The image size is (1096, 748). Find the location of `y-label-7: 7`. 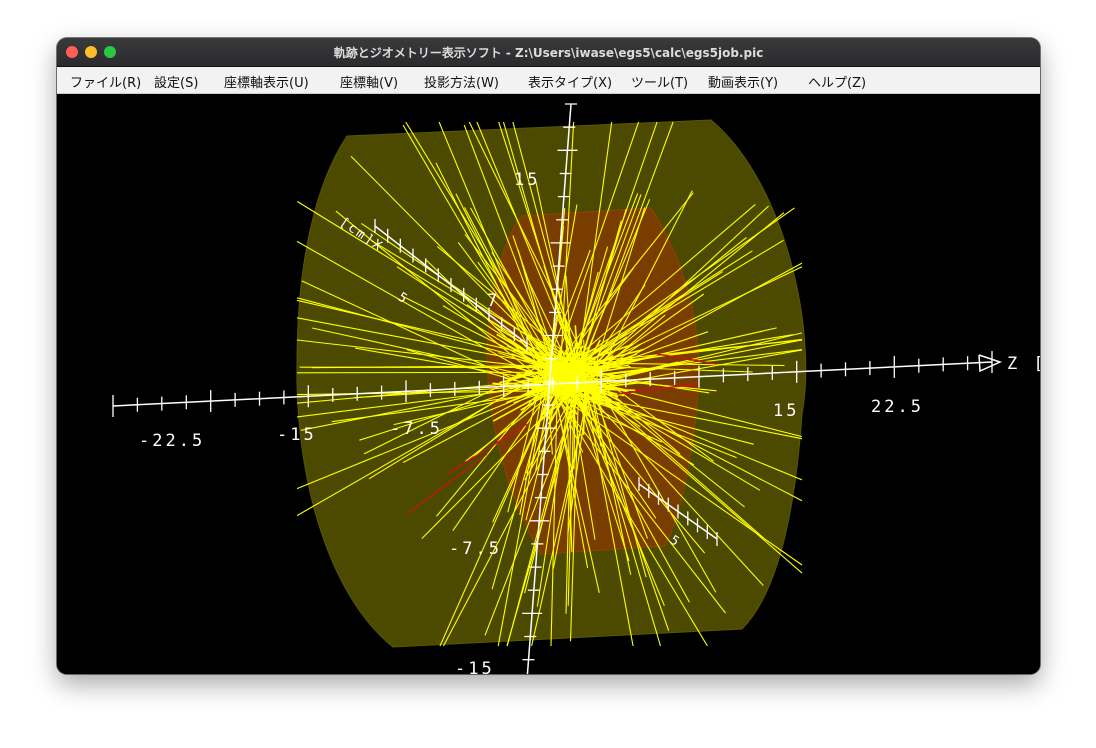

y-label-7: 7 is located at coordinates (493, 301).